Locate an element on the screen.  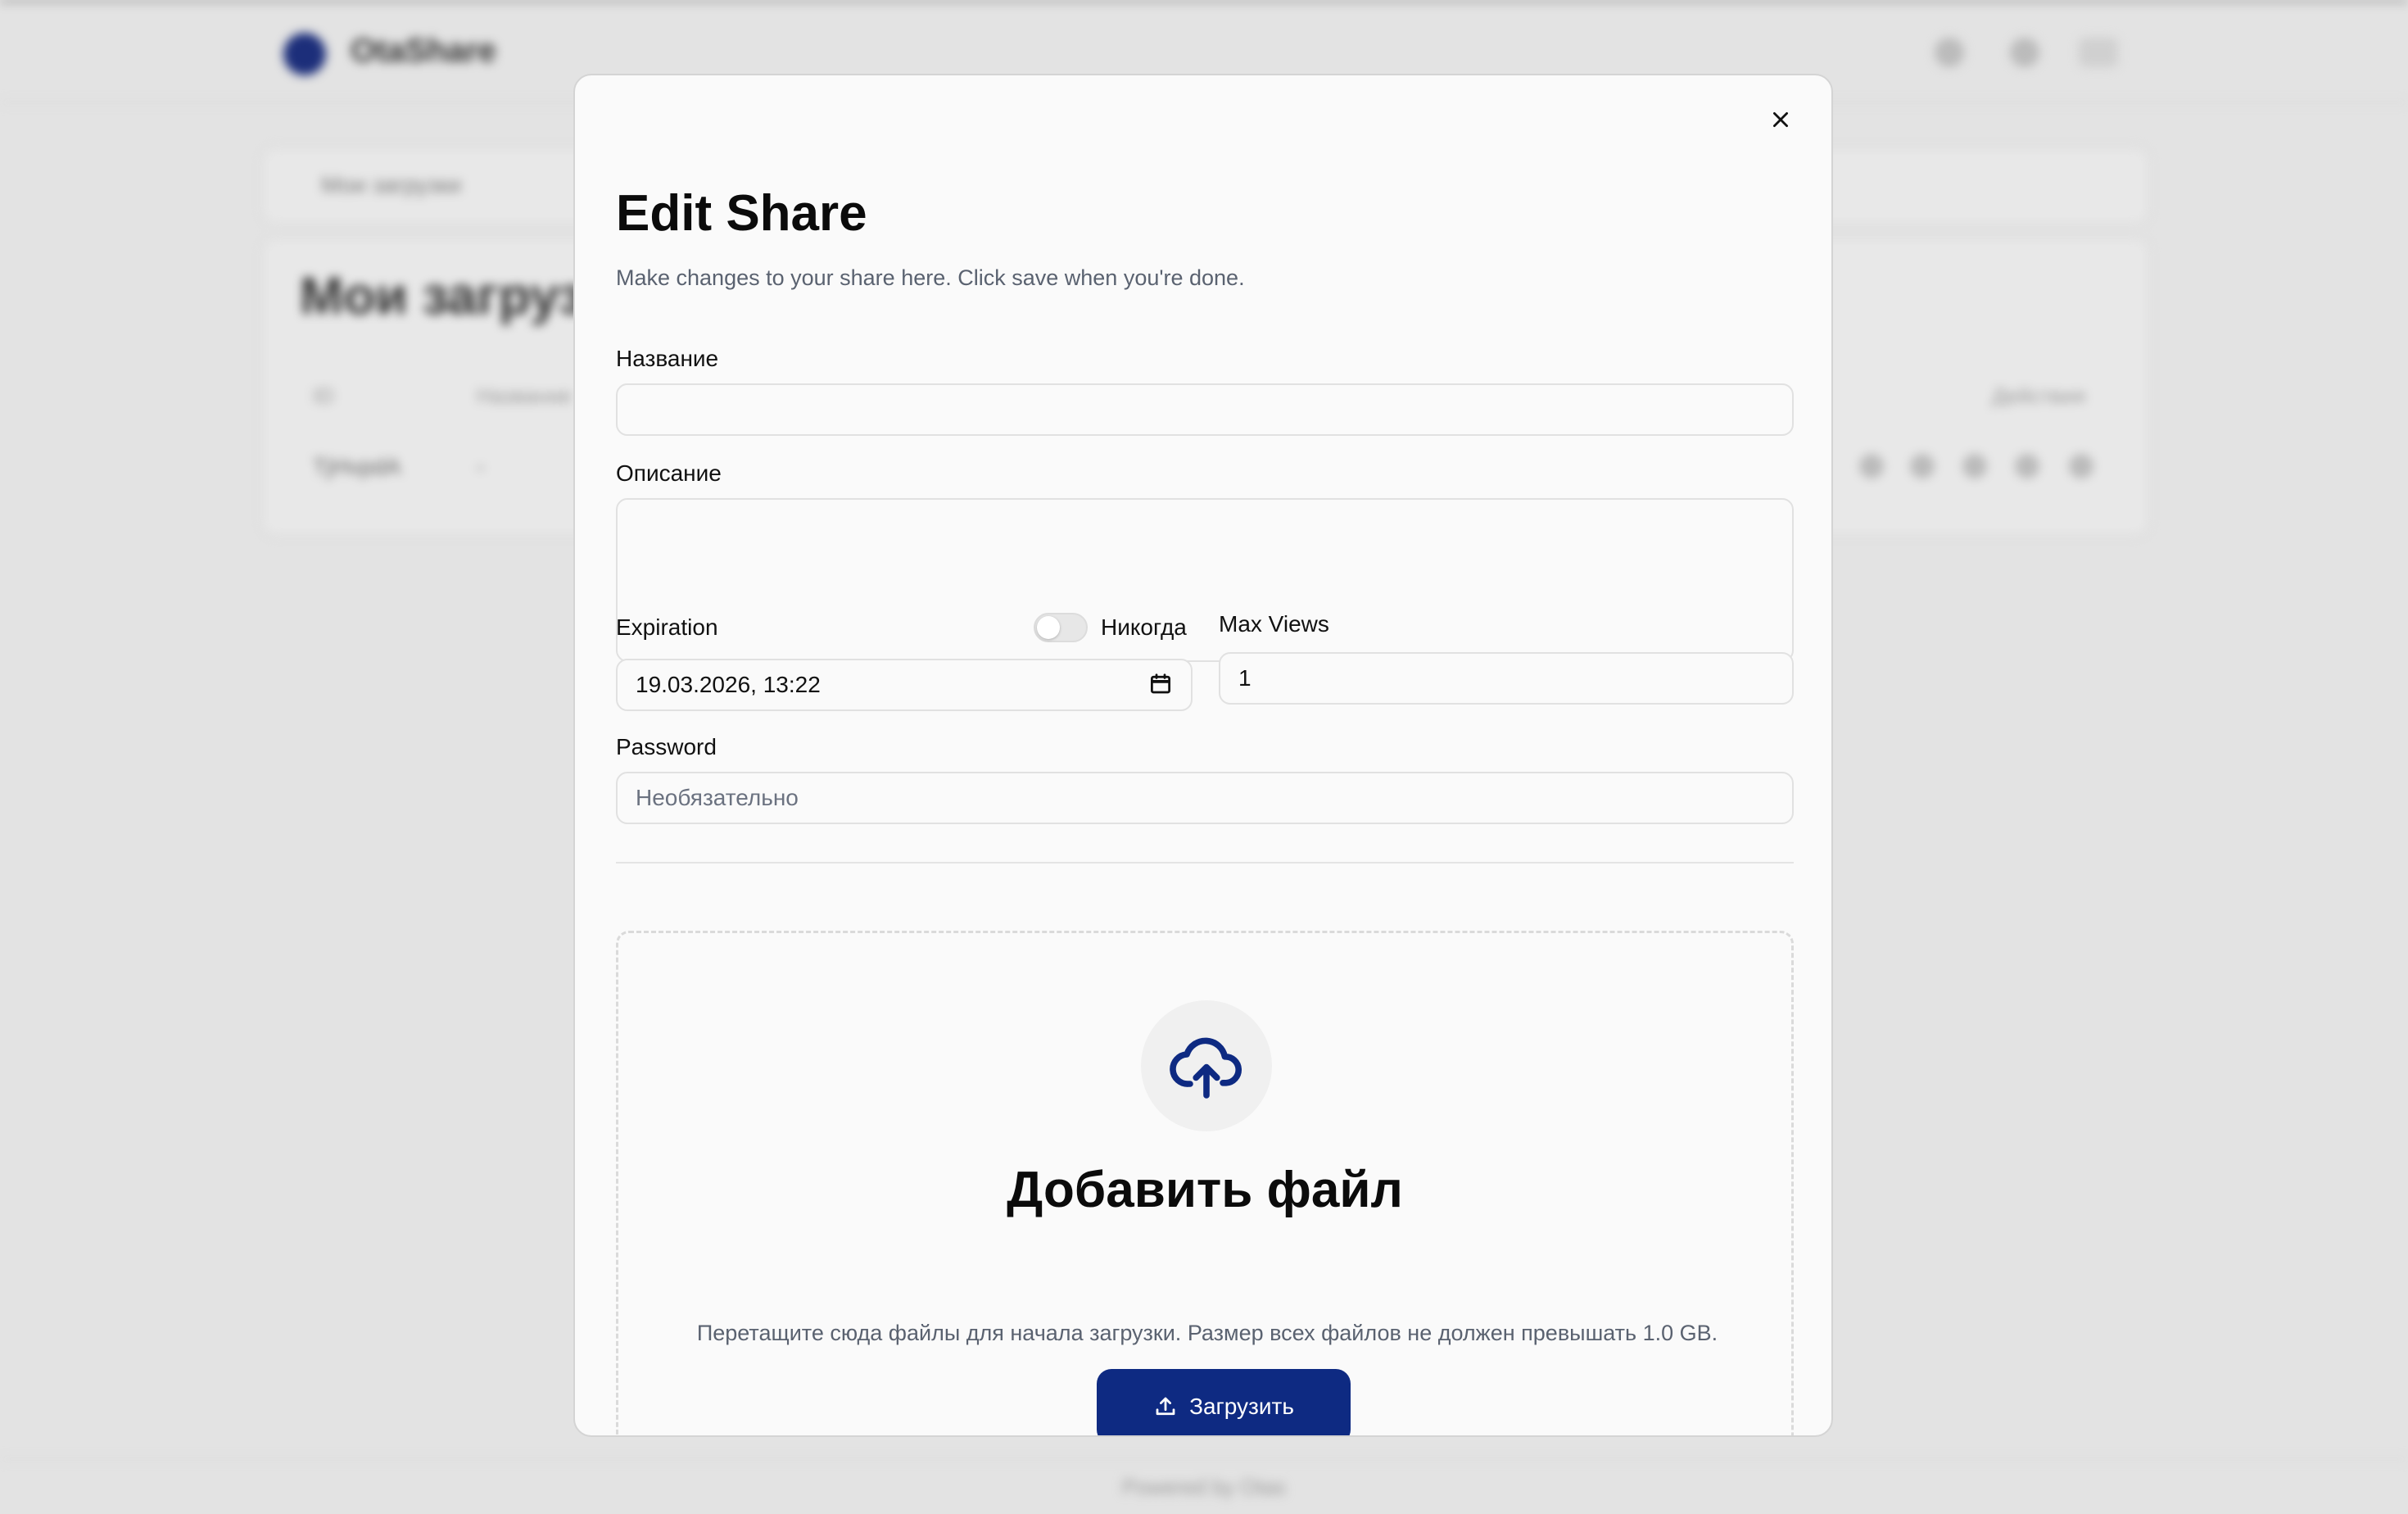
name-input is located at coordinates (1205, 409).